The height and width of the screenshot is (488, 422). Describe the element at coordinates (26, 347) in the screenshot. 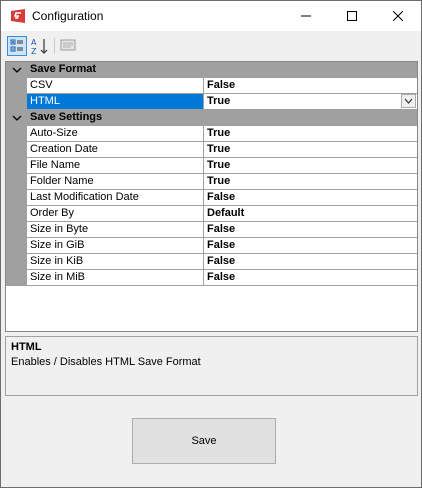

I see `help-title: HTML` at that location.